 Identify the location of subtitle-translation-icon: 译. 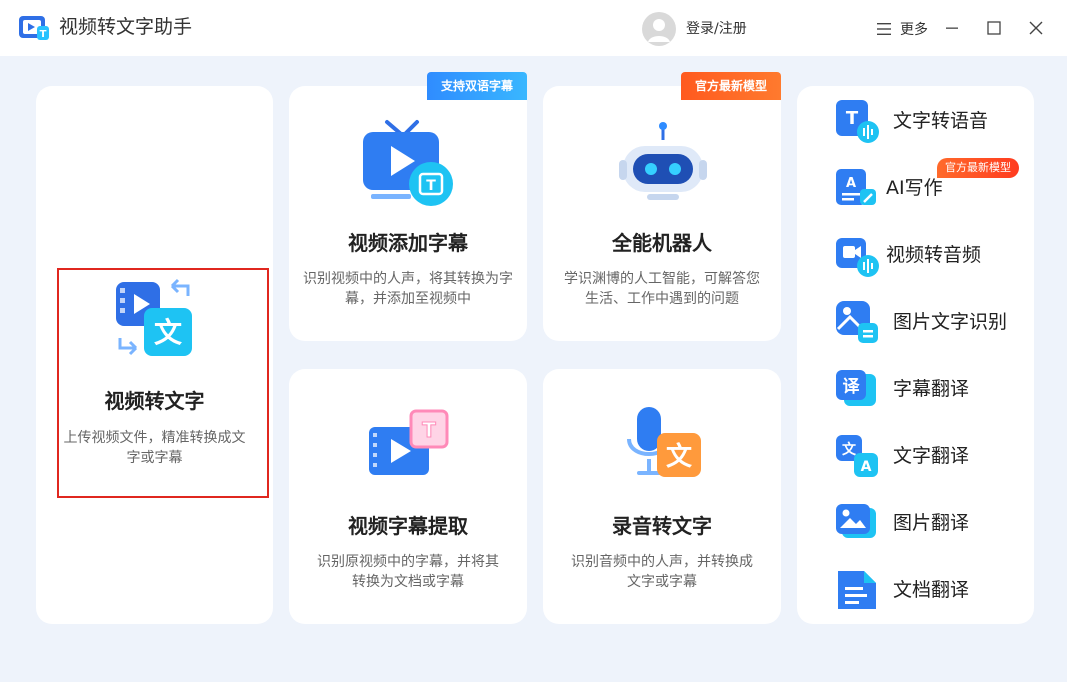
(856, 388).